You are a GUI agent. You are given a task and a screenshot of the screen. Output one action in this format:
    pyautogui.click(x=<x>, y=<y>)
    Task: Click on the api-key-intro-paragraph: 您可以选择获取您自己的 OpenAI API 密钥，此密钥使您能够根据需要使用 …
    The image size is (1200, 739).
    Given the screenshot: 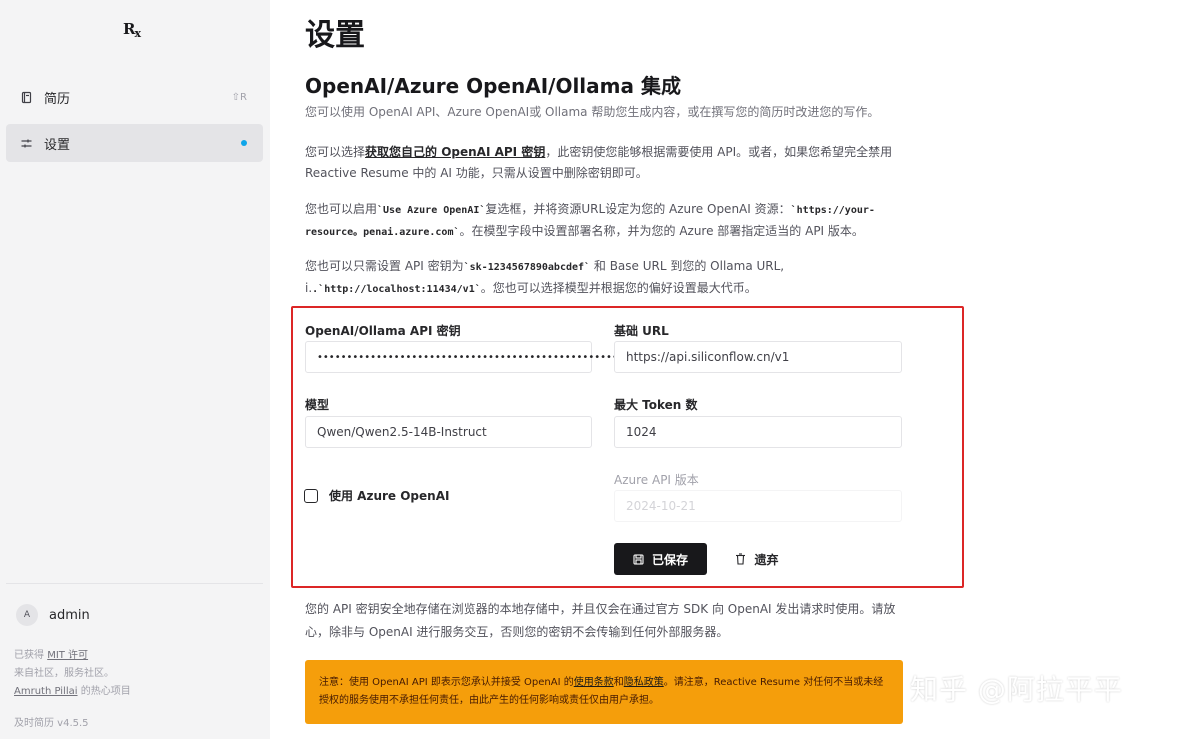 What is the action you would take?
    pyautogui.click(x=610, y=163)
    